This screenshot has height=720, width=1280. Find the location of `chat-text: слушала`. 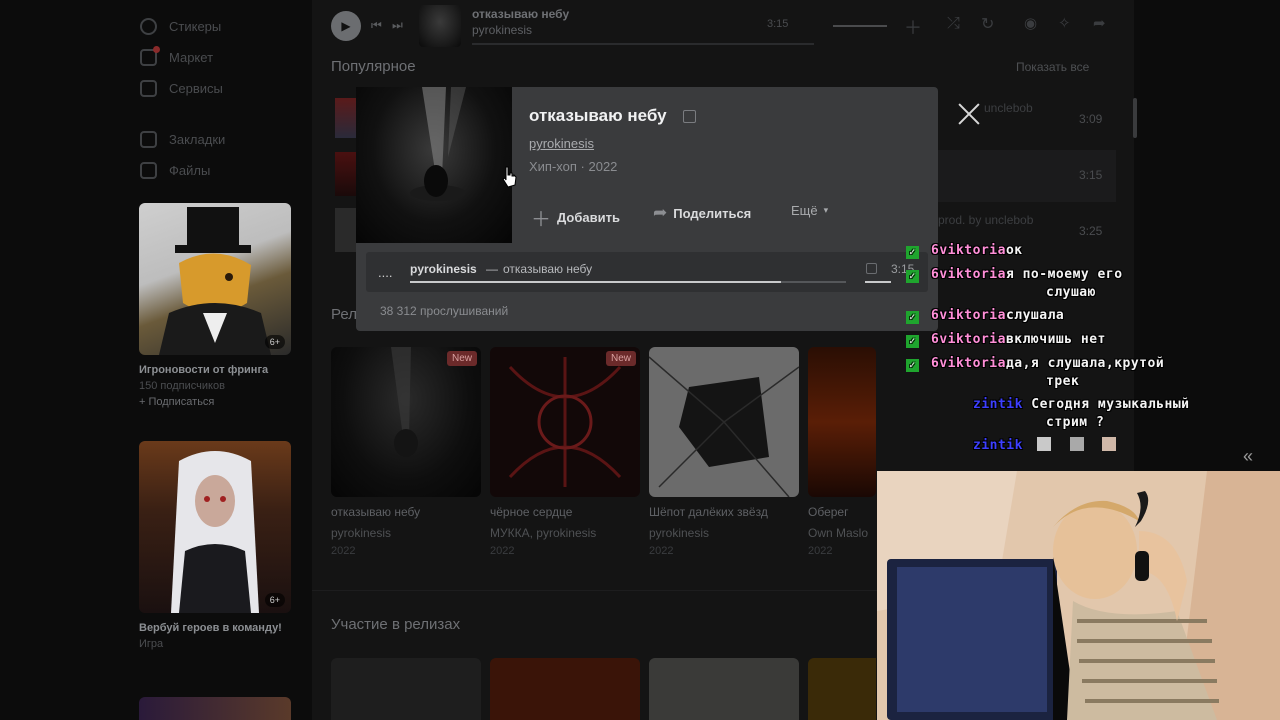

chat-text: слушала is located at coordinates (1035, 315).